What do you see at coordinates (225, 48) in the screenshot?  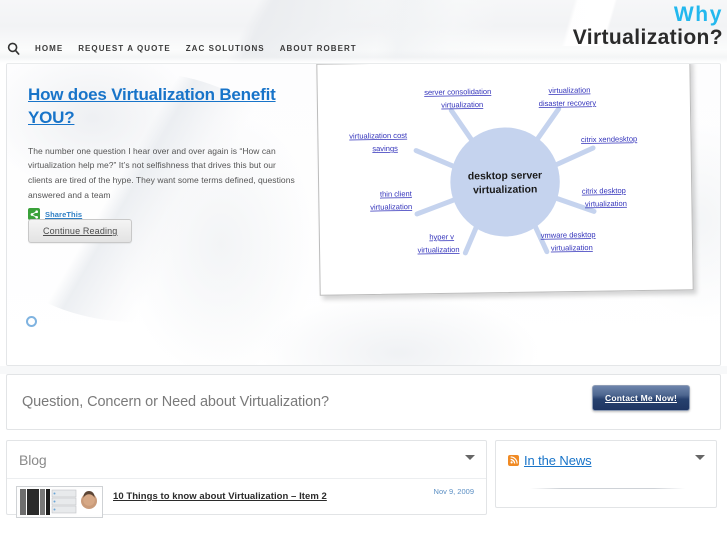 I see `nav-item-zac-solutions: ZAC Solutions` at bounding box center [225, 48].